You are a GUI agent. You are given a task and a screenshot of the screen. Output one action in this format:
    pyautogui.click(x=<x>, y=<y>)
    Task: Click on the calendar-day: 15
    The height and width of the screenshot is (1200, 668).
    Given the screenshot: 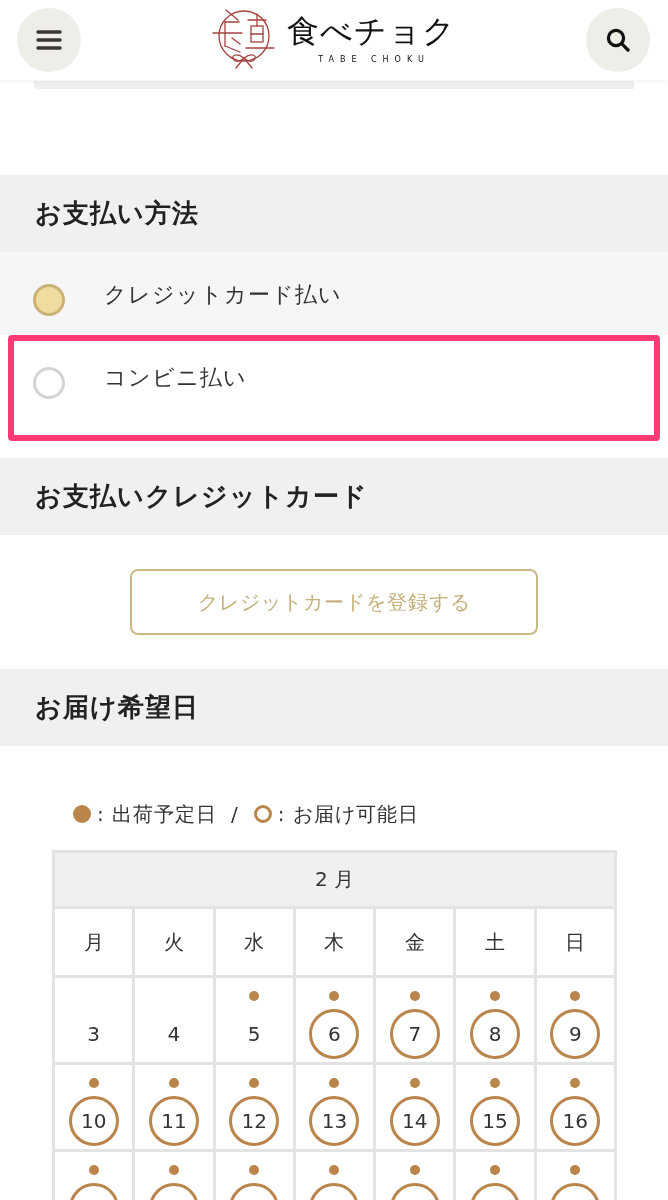 What is the action you would take?
    pyautogui.click(x=495, y=1121)
    